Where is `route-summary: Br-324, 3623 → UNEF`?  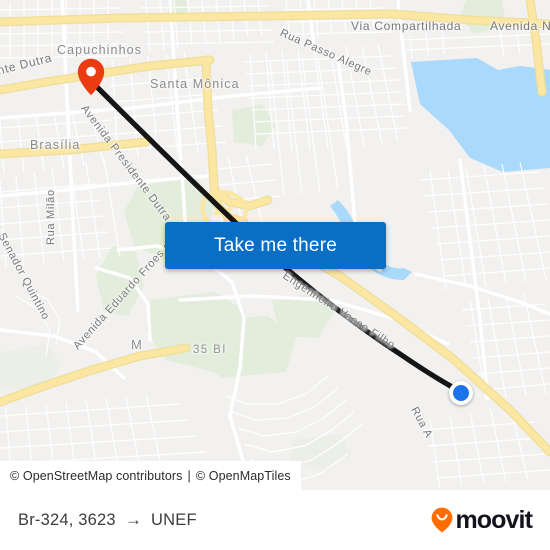
route-summary: Br-324, 3623 → UNEF is located at coordinates (107, 520).